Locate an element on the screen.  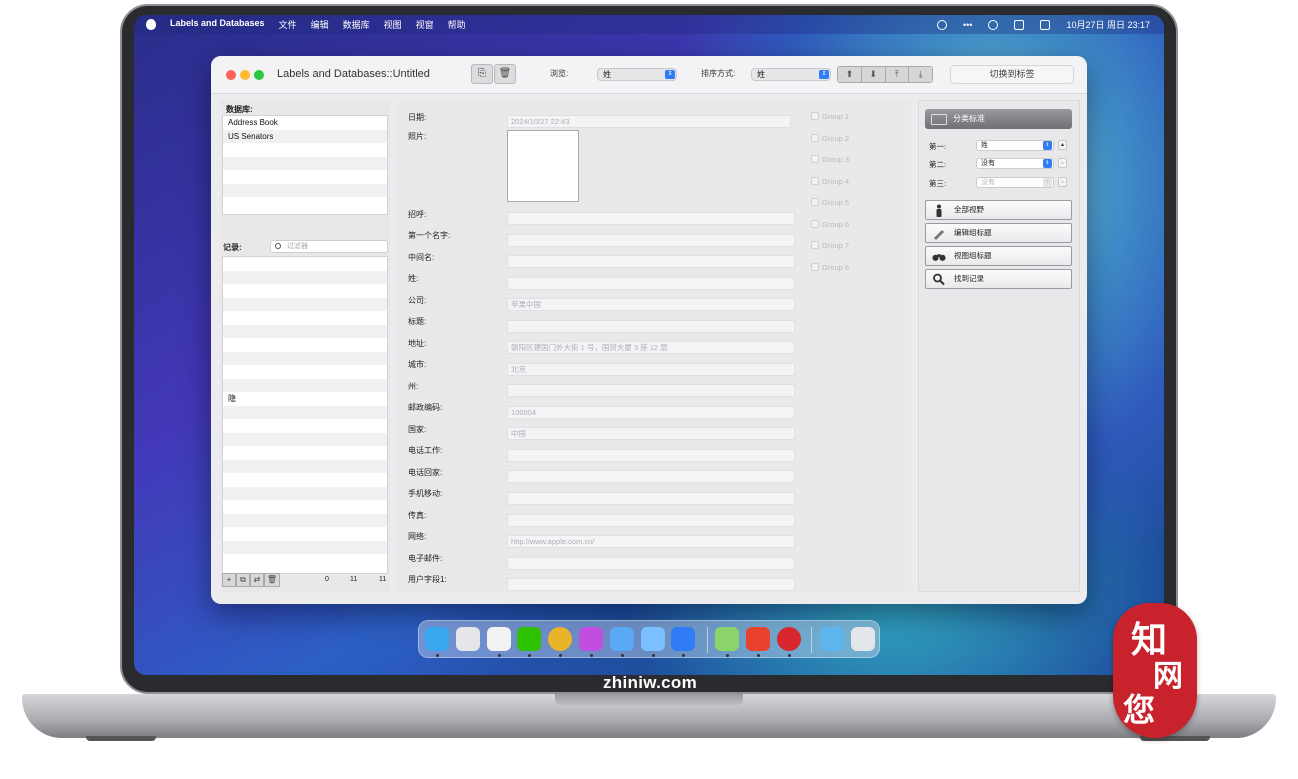
minimize-button is located at coordinates (245, 75).